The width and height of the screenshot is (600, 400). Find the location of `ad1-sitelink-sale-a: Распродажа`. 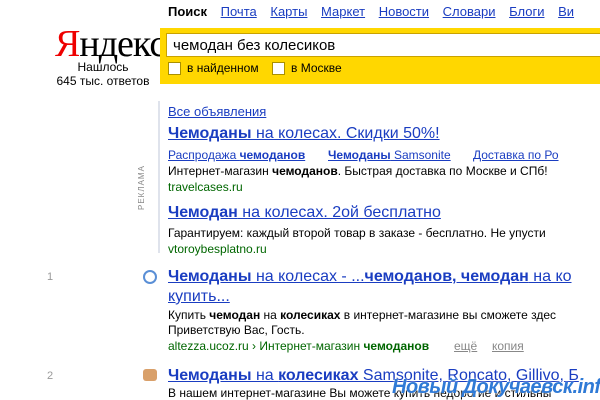

ad1-sitelink-sale-a: Распродажа is located at coordinates (204, 155).